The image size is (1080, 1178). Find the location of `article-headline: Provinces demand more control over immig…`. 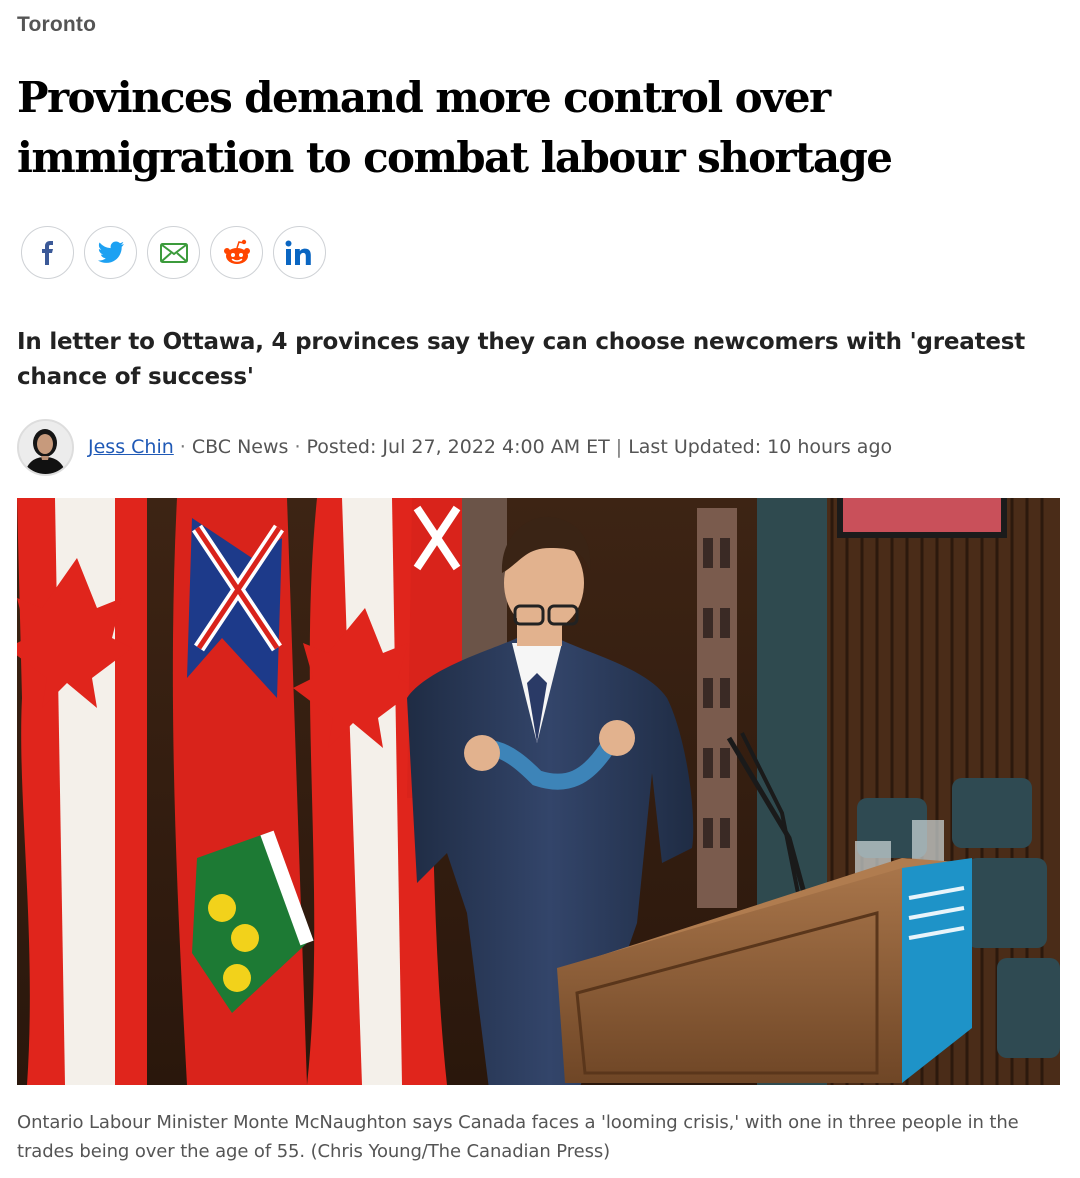

article-headline: Provinces demand more control over immig… is located at coordinates (455, 127).